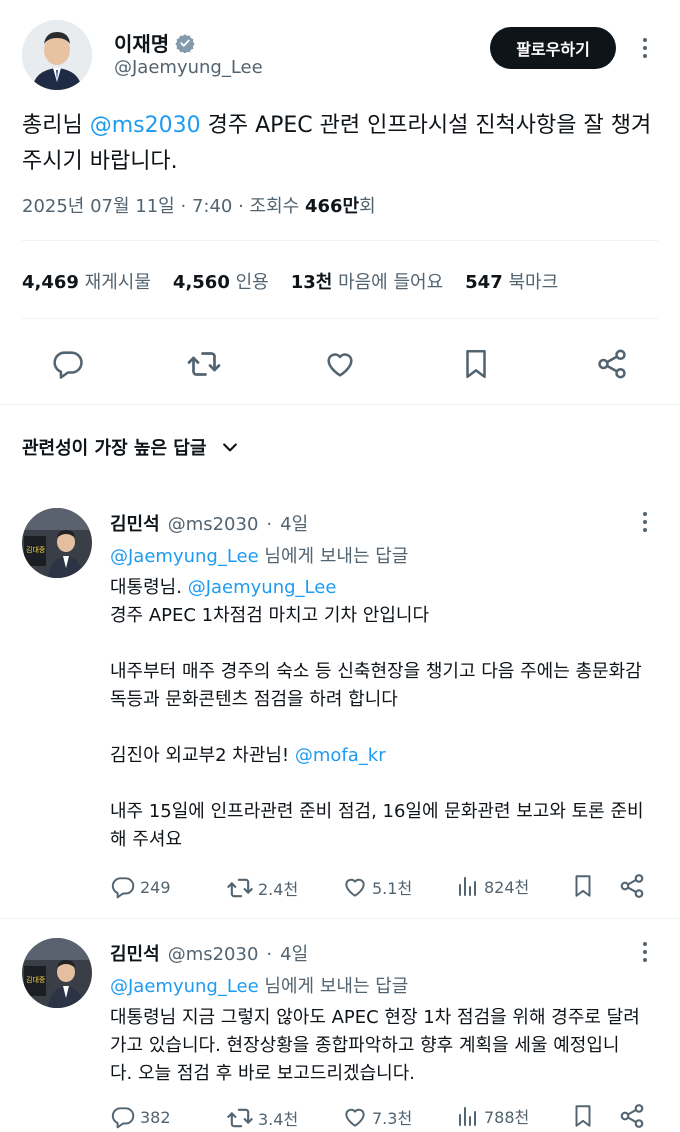  I want to click on reply-action-like: 5.1천, so click(377, 887).